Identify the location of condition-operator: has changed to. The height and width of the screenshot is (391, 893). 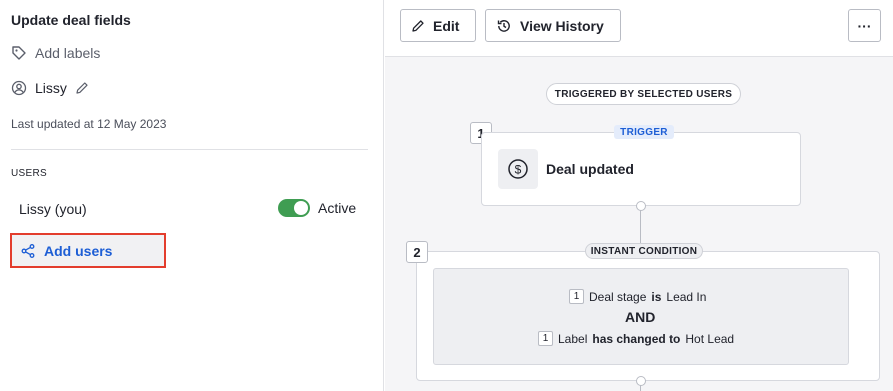
(636, 338).